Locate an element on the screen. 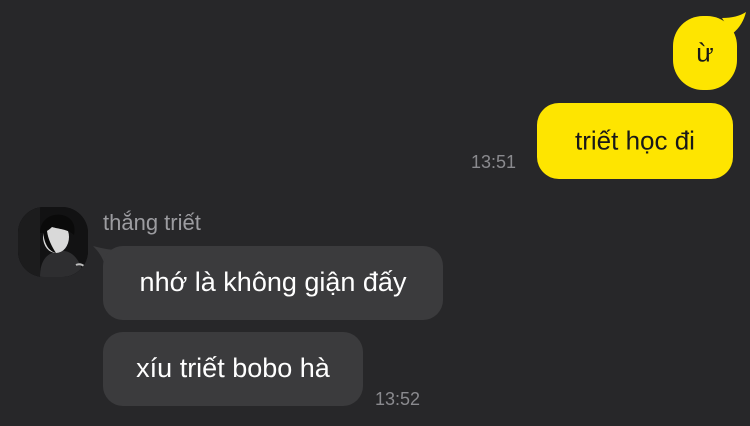 This screenshot has height=426, width=750. message-timestamp: 13:52 is located at coordinates (398, 399).